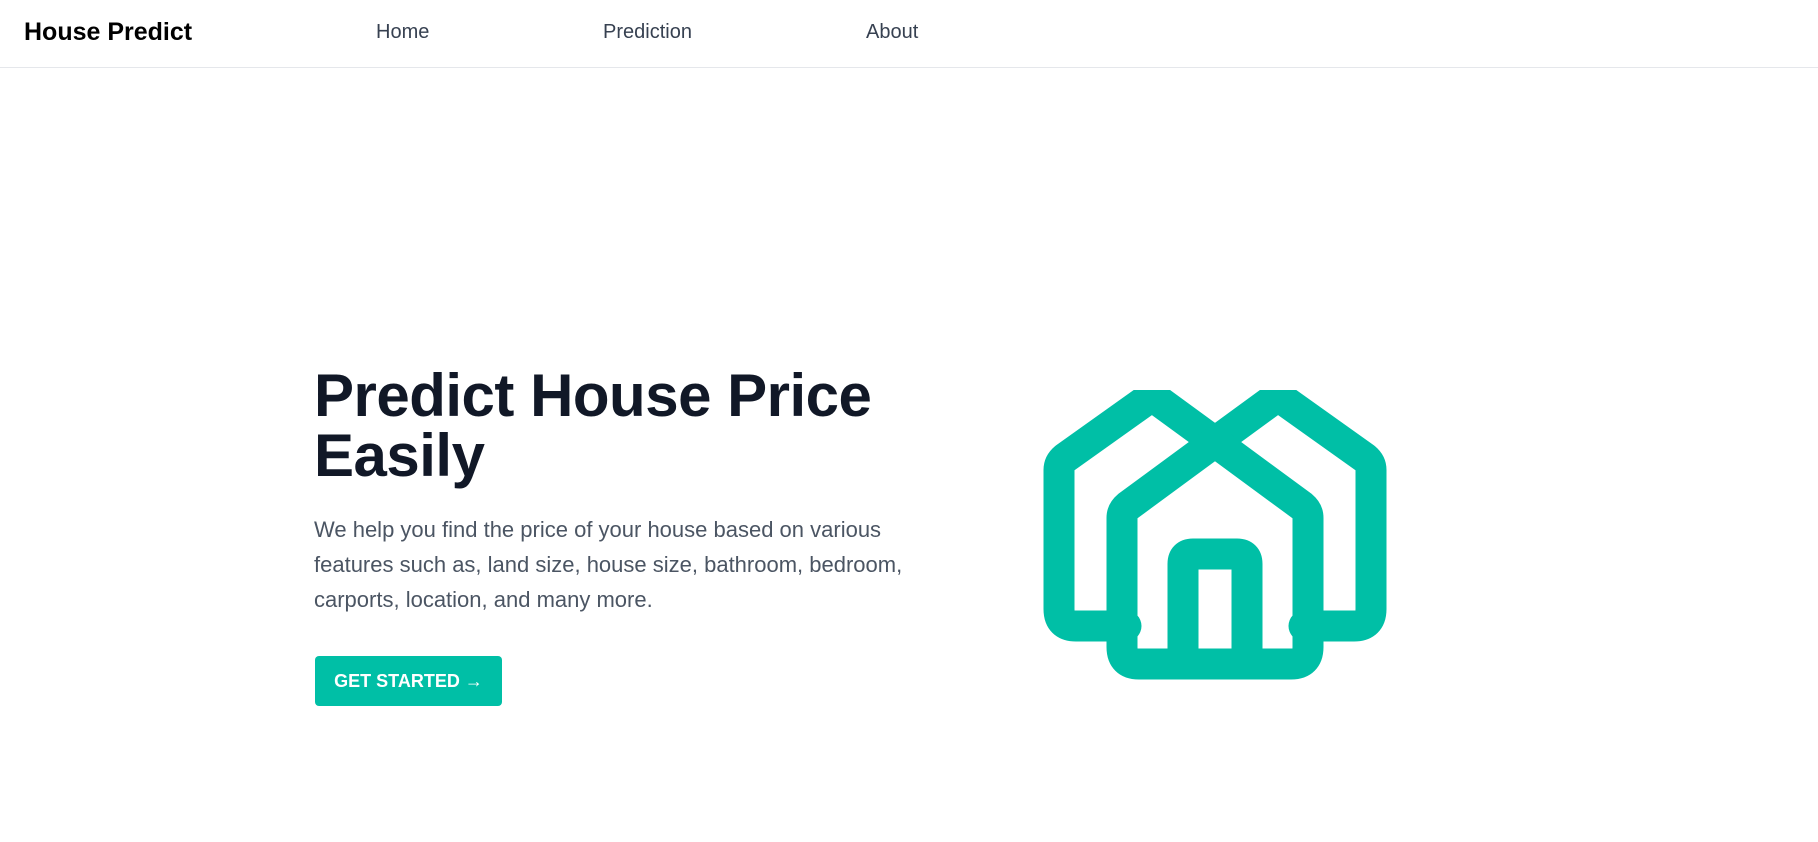 This screenshot has height=842, width=1818. I want to click on nav-link-home: Home, so click(402, 32).